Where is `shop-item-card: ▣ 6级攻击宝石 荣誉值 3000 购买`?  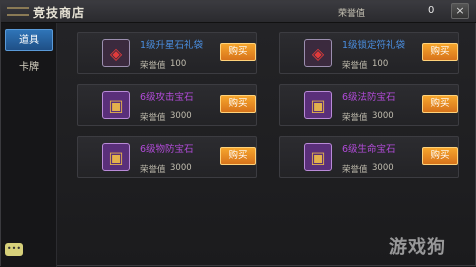 shop-item-card: ▣ 6级攻击宝石 荣誉值 3000 购买 is located at coordinates (167, 105).